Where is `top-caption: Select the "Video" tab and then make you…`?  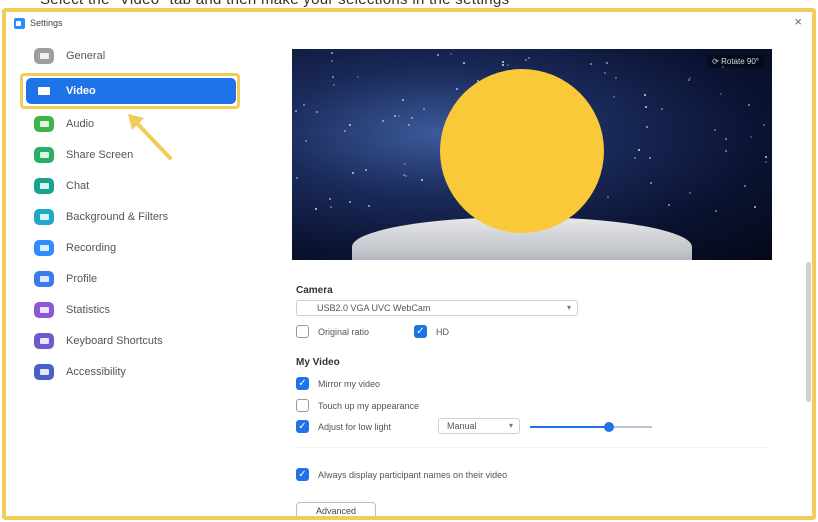 top-caption: Select the "Video" tab and then make you… is located at coordinates (274, 4).